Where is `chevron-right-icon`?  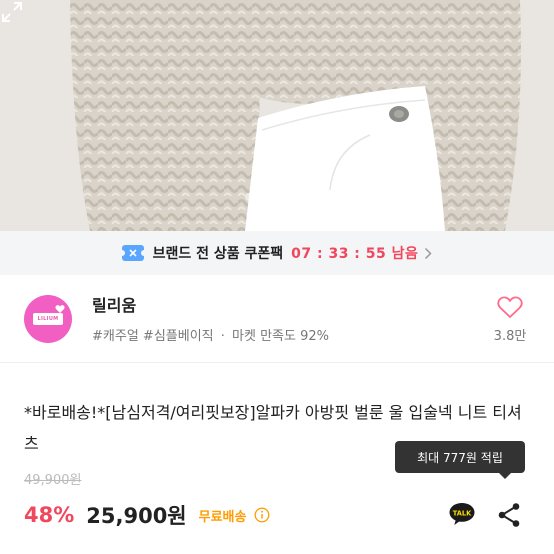
chevron-right-icon is located at coordinates (428, 253).